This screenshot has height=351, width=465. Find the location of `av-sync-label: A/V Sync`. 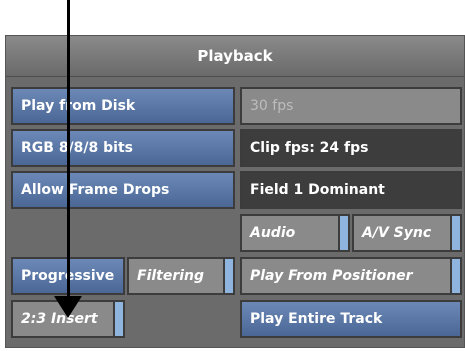

av-sync-label: A/V Sync is located at coordinates (397, 233).